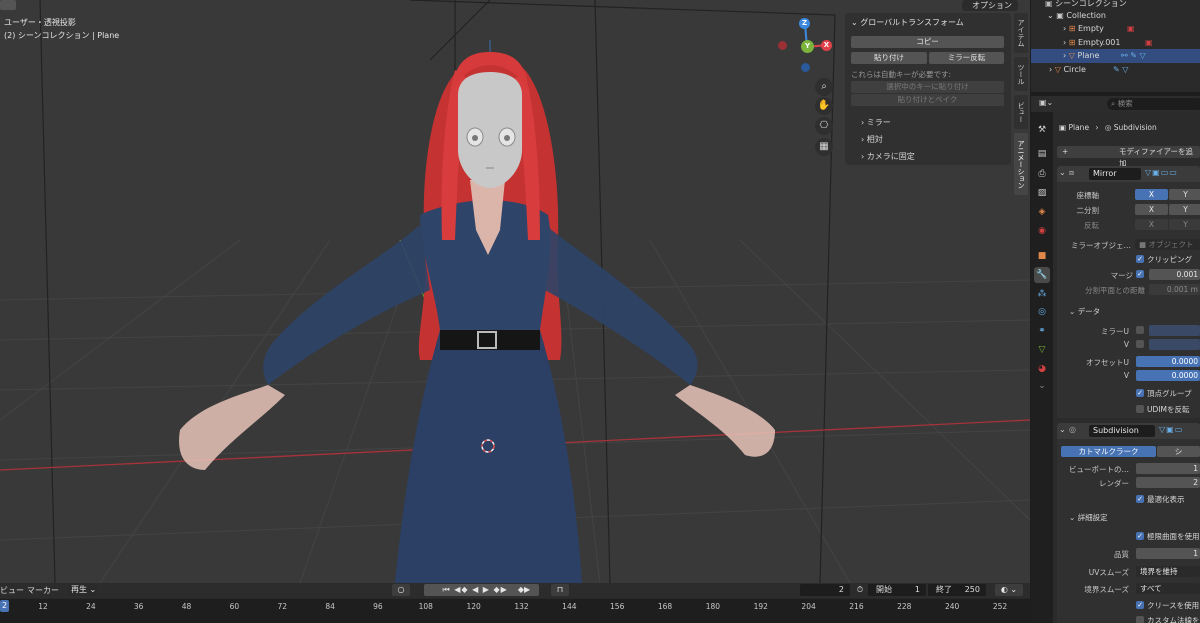 This screenshot has height=623, width=1200. Describe the element at coordinates (1088, 517) in the screenshot. I see `advanced-subpanel: ⌄ 詳細設定` at that location.